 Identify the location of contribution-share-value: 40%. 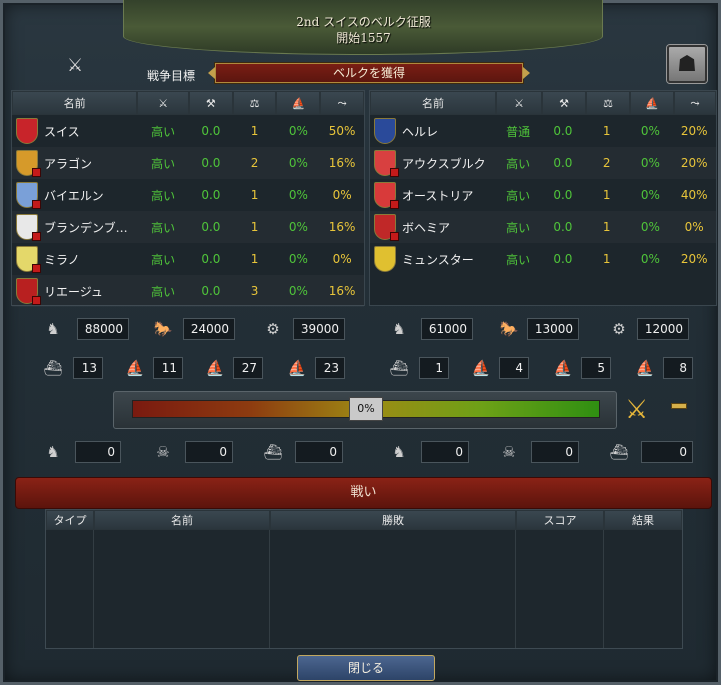
(694, 195).